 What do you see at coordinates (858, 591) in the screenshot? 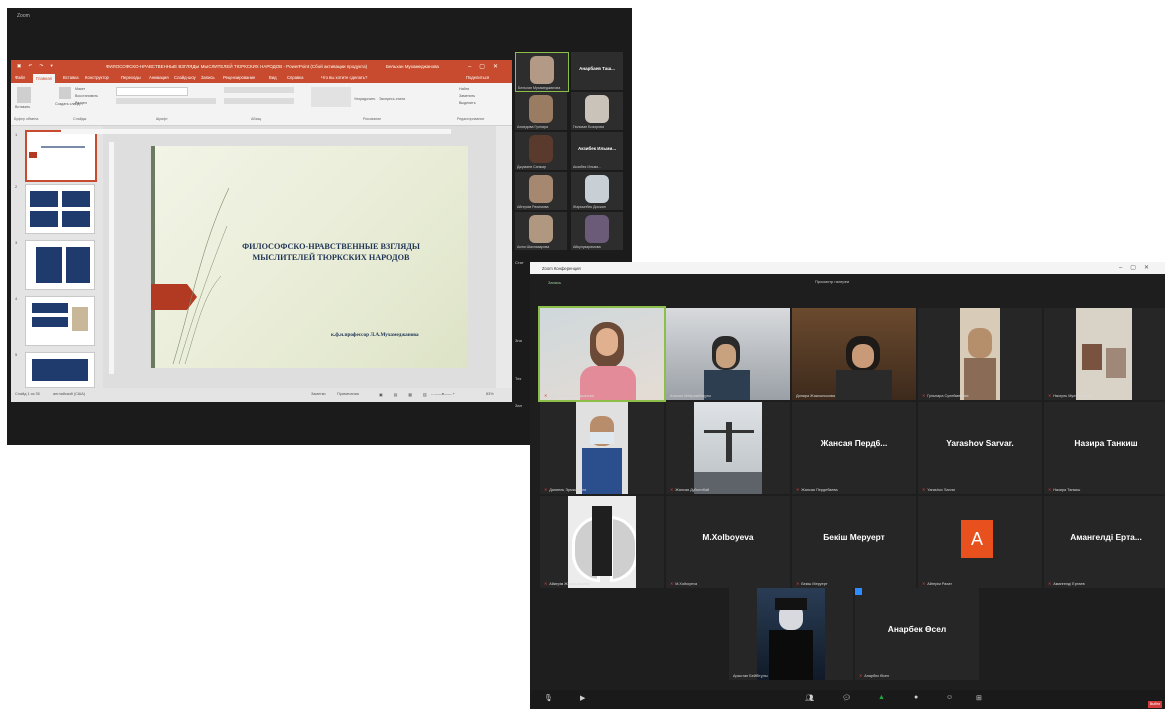
I see `pin-icon` at bounding box center [858, 591].